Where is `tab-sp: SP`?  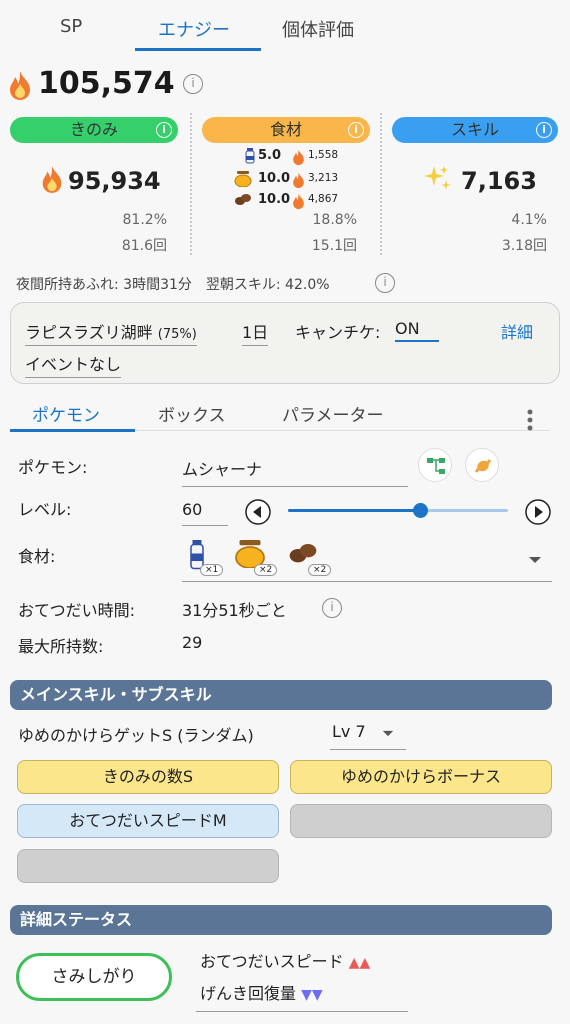 tab-sp: SP is located at coordinates (71, 26).